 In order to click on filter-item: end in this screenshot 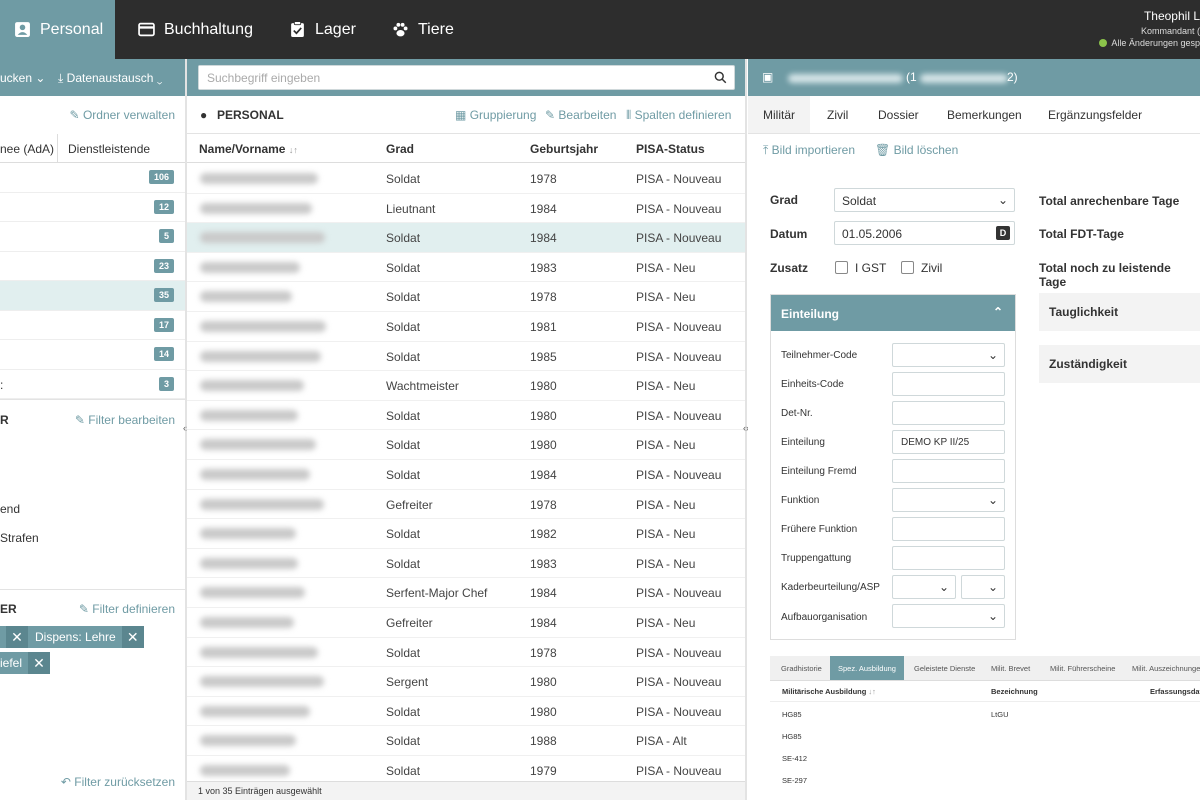, I will do `click(10, 509)`.